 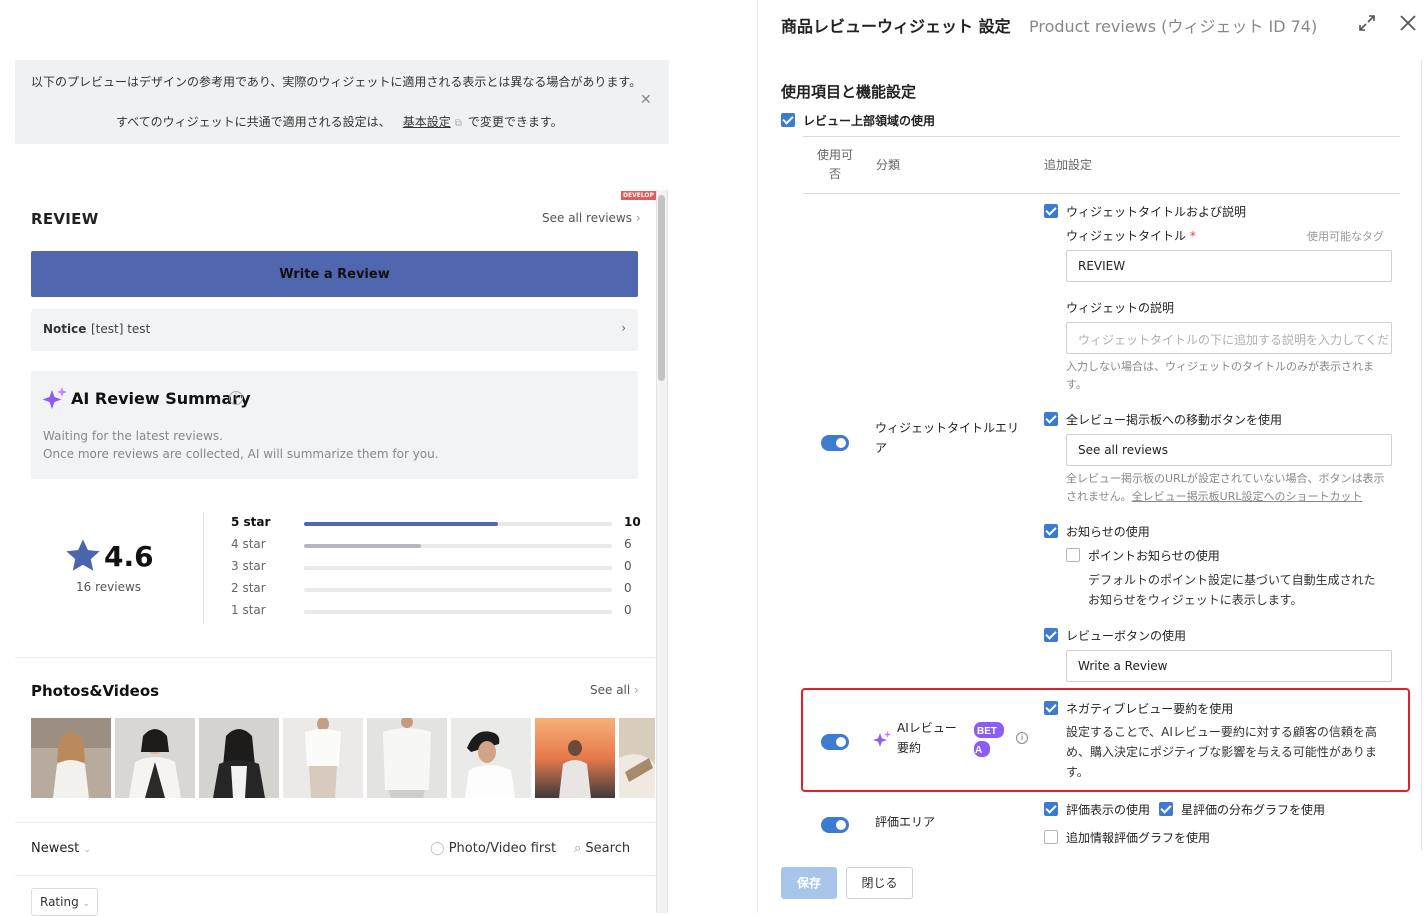 What do you see at coordinates (587, 218) in the screenshot?
I see `see-all-reviews-label: See all reviews` at bounding box center [587, 218].